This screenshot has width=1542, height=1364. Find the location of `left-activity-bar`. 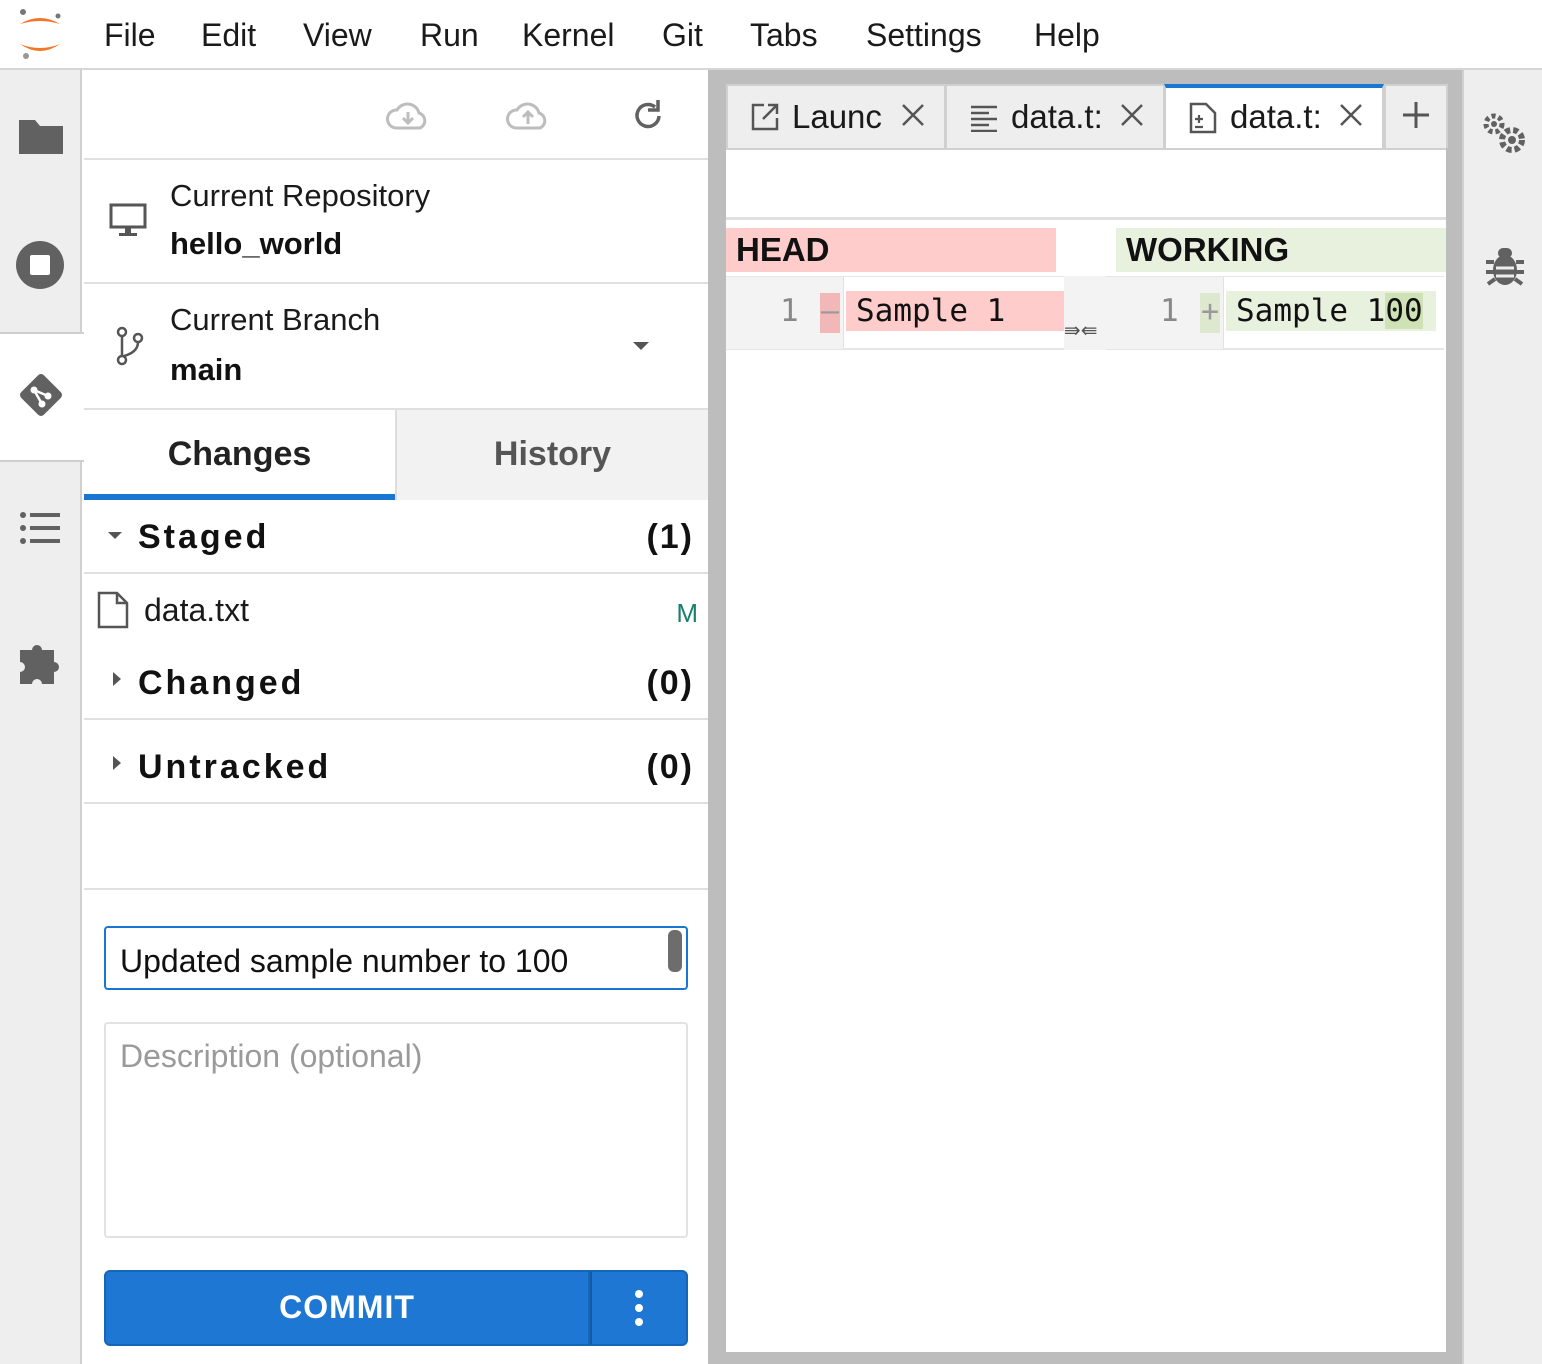

left-activity-bar is located at coordinates (42, 717).